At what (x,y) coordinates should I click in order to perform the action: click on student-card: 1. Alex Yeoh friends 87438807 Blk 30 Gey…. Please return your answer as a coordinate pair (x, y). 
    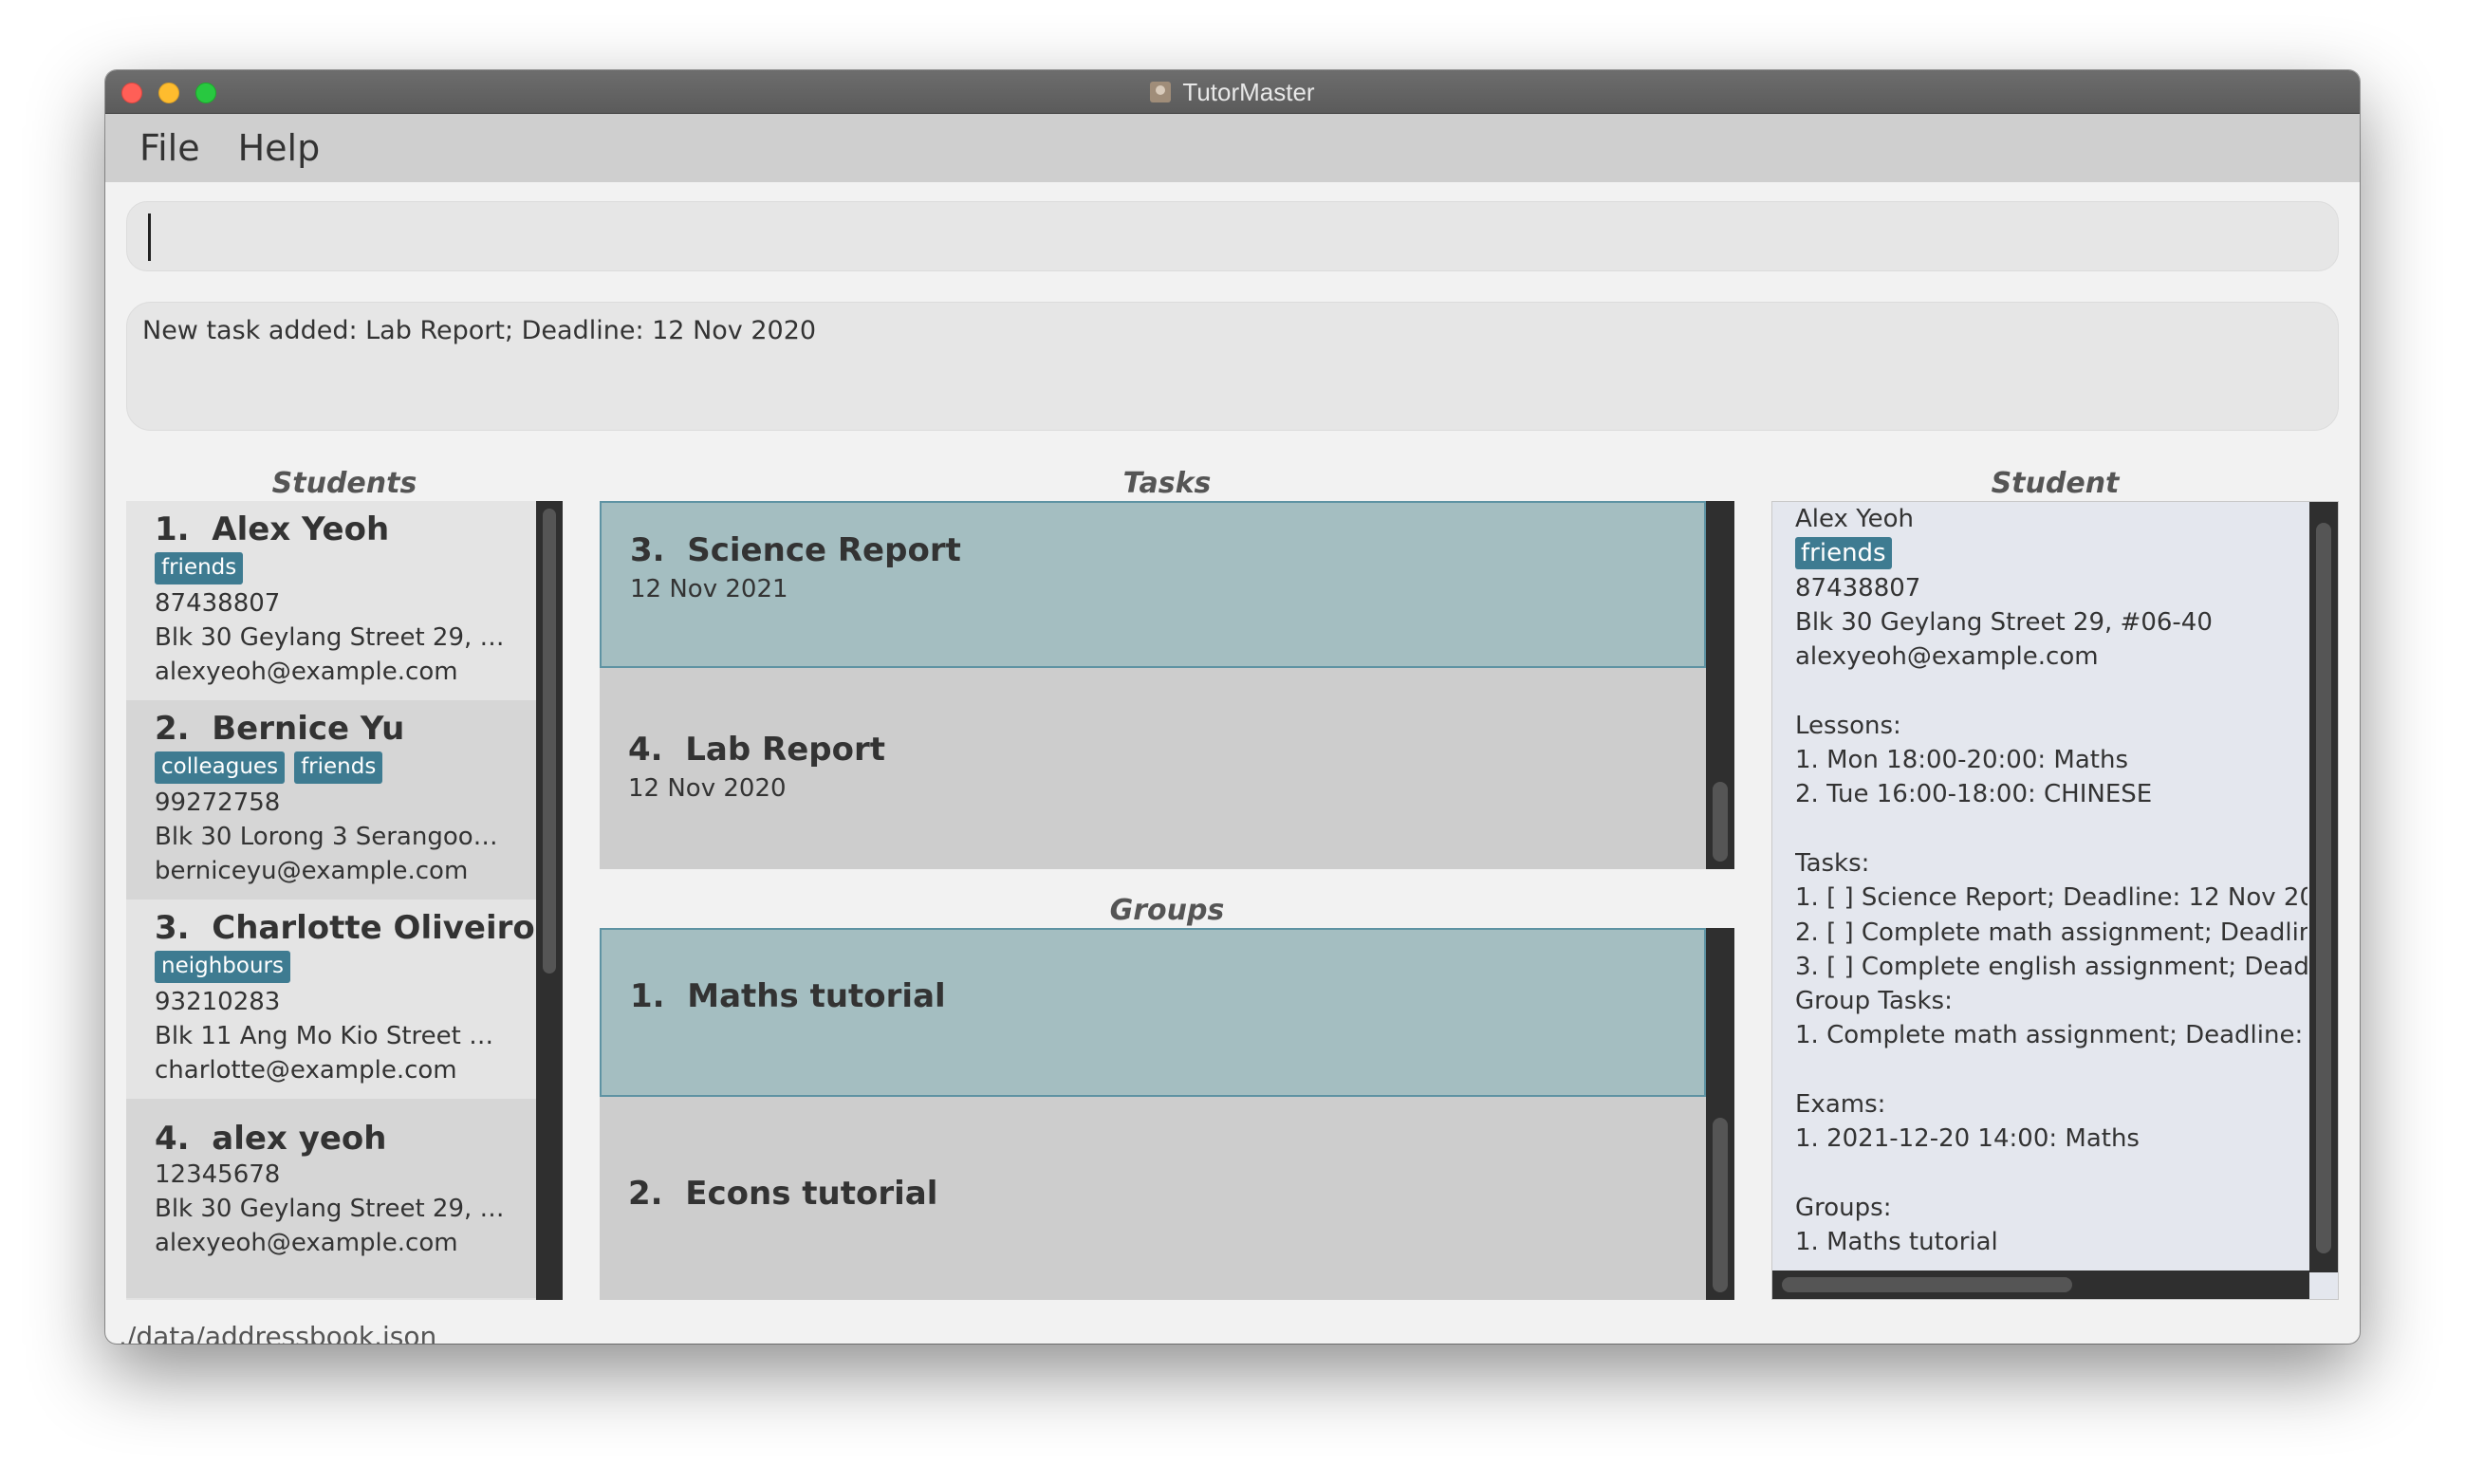
    Looking at the image, I should click on (331, 600).